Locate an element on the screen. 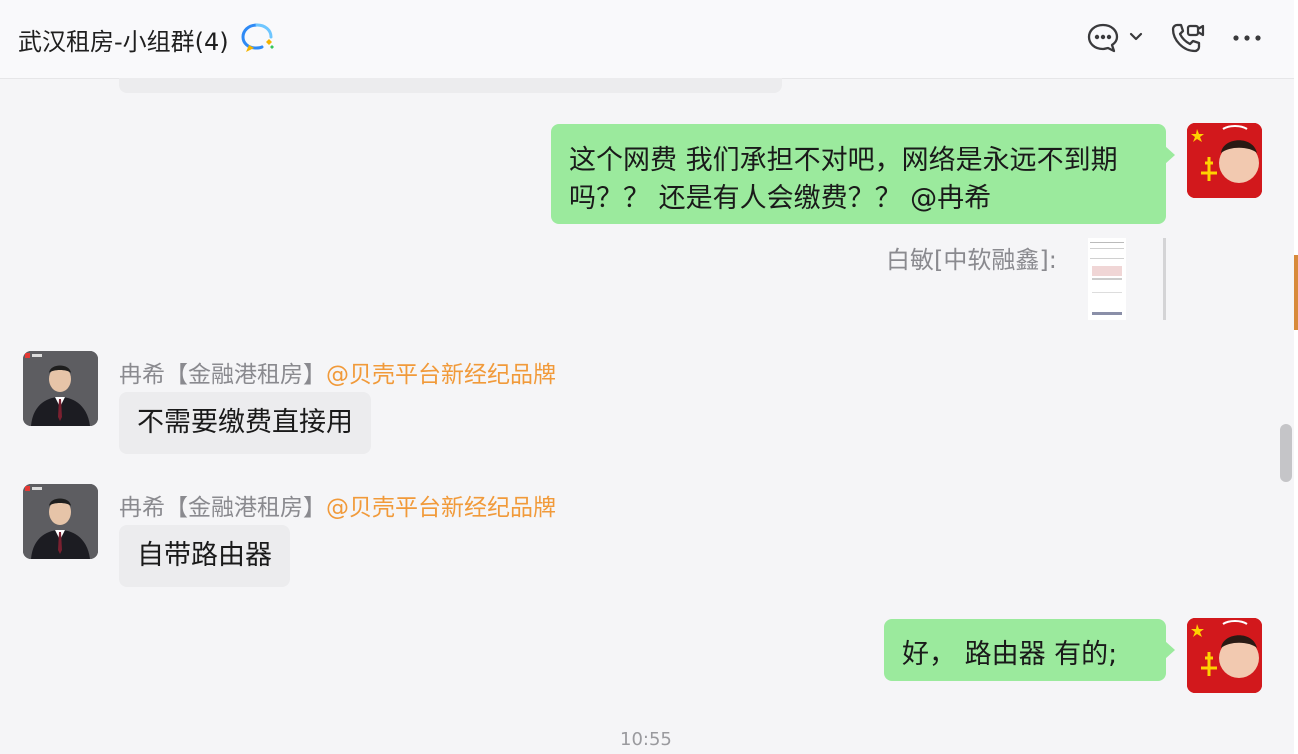  message-text-line: 吗？？ 还是有人会缴费？？ @冉希 is located at coordinates (780, 198).